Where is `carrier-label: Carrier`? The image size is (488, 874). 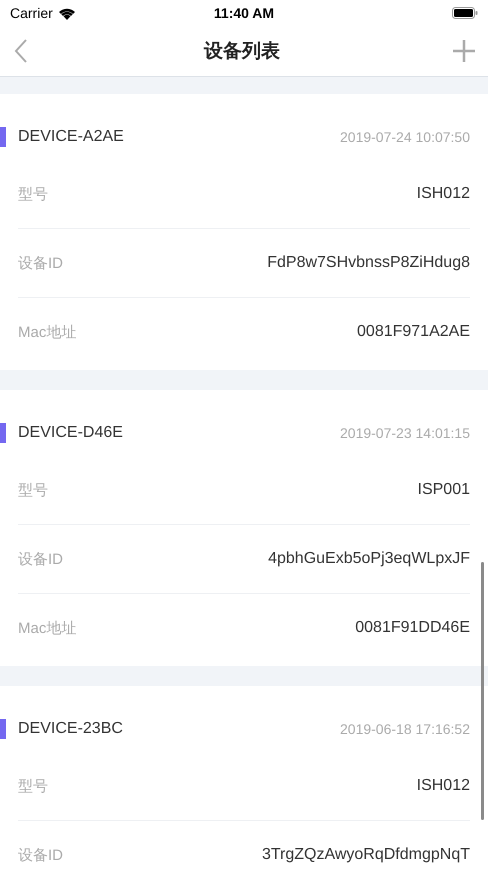
carrier-label: Carrier is located at coordinates (31, 13).